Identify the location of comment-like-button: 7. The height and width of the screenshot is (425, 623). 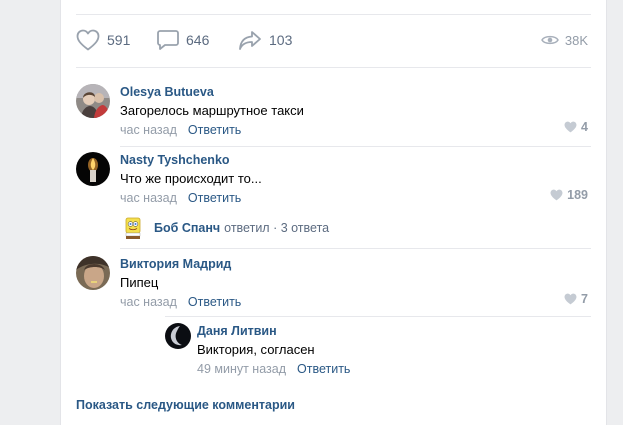
(576, 299).